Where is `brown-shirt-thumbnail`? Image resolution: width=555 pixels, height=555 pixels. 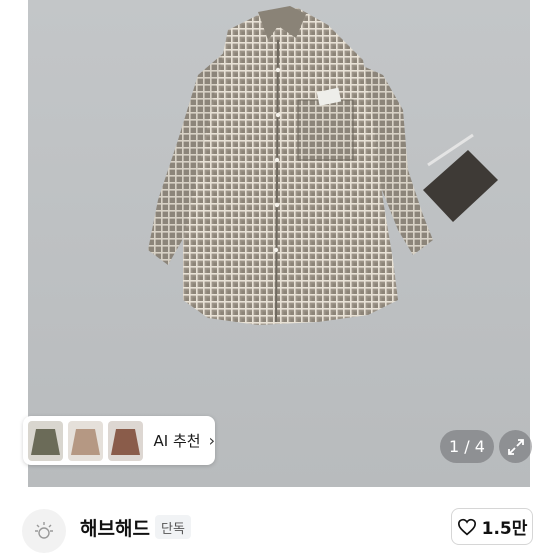
brown-shirt-thumbnail is located at coordinates (125, 440).